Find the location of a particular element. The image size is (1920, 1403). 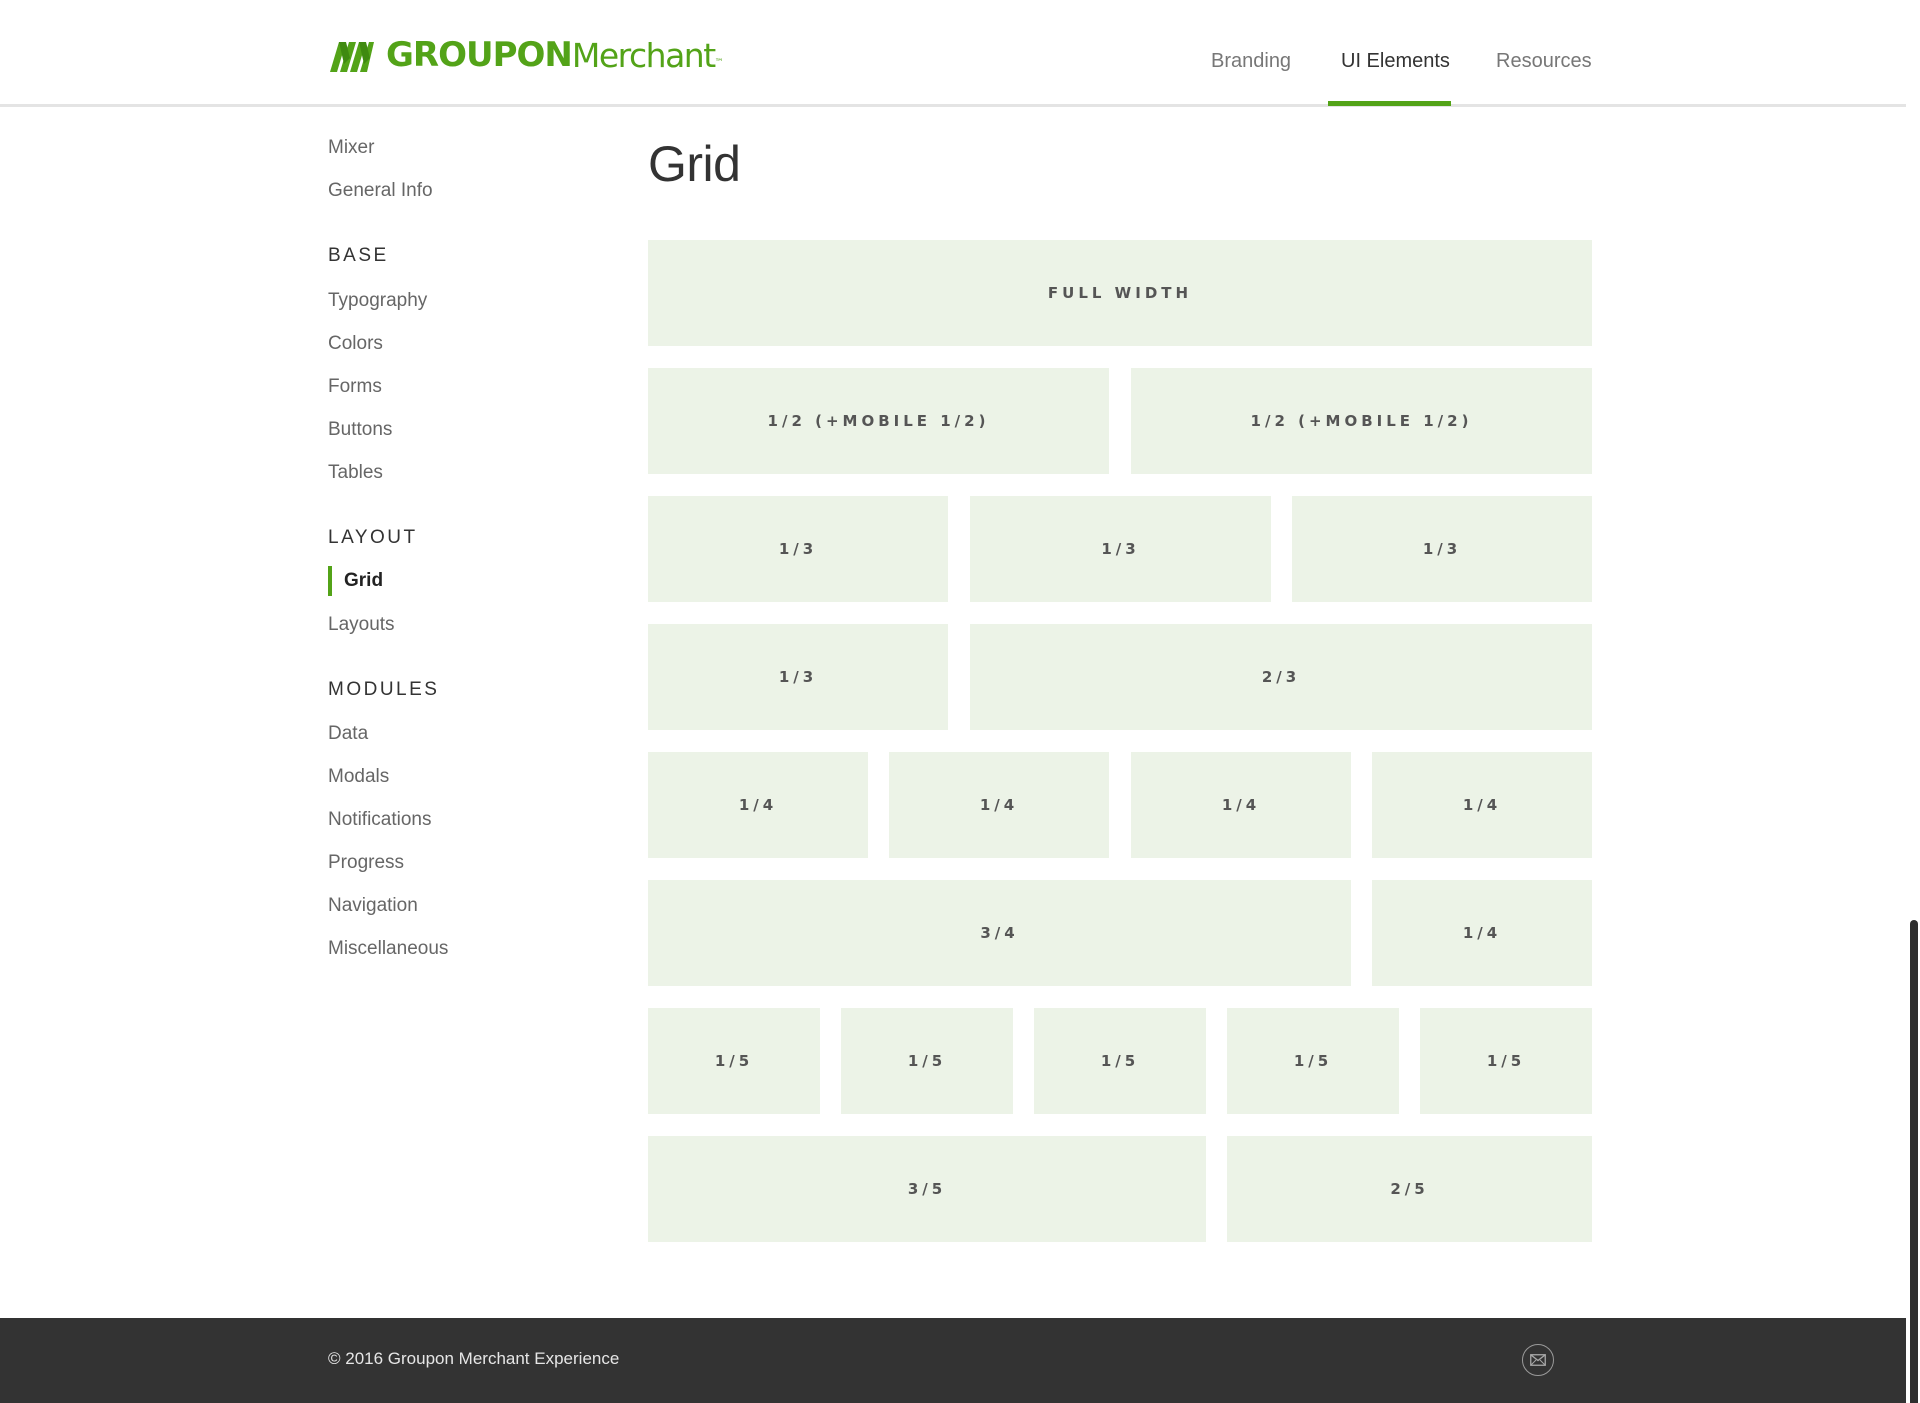

mail-icon is located at coordinates (1538, 1360).